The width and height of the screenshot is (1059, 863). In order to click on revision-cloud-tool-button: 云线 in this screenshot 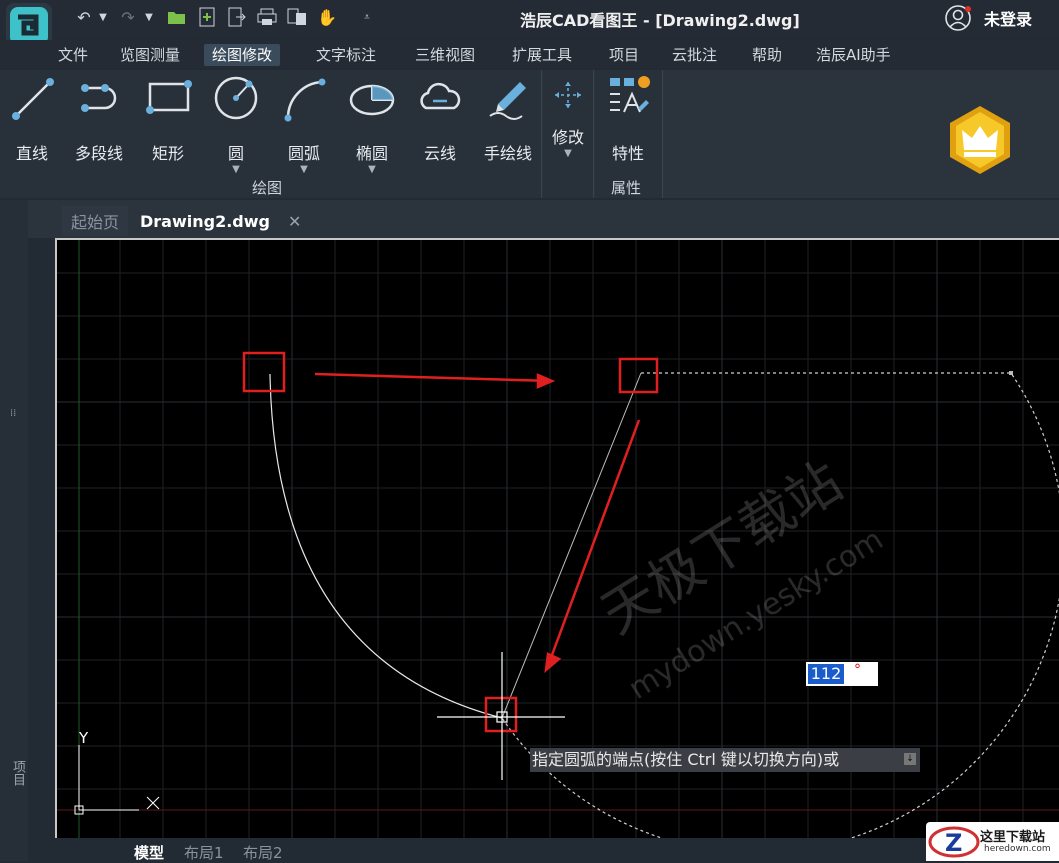, I will do `click(440, 119)`.